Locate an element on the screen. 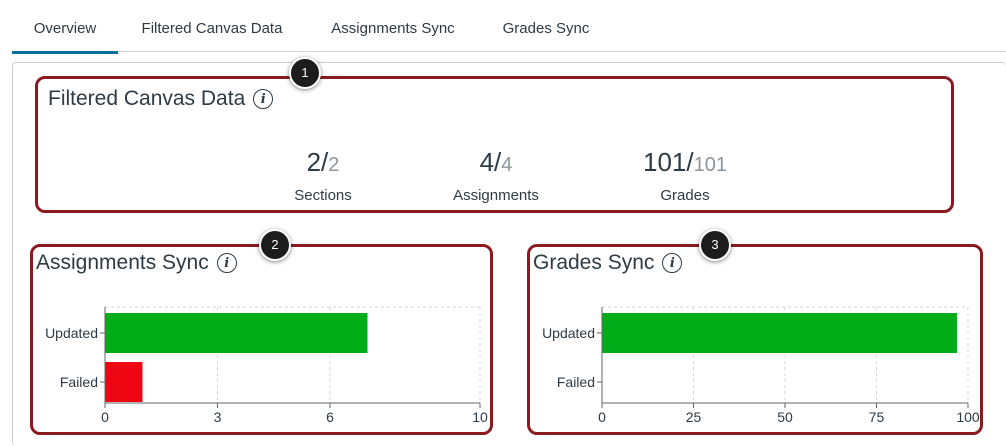 This screenshot has width=1006, height=446. x-tick-label-75: 75 is located at coordinates (877, 417).